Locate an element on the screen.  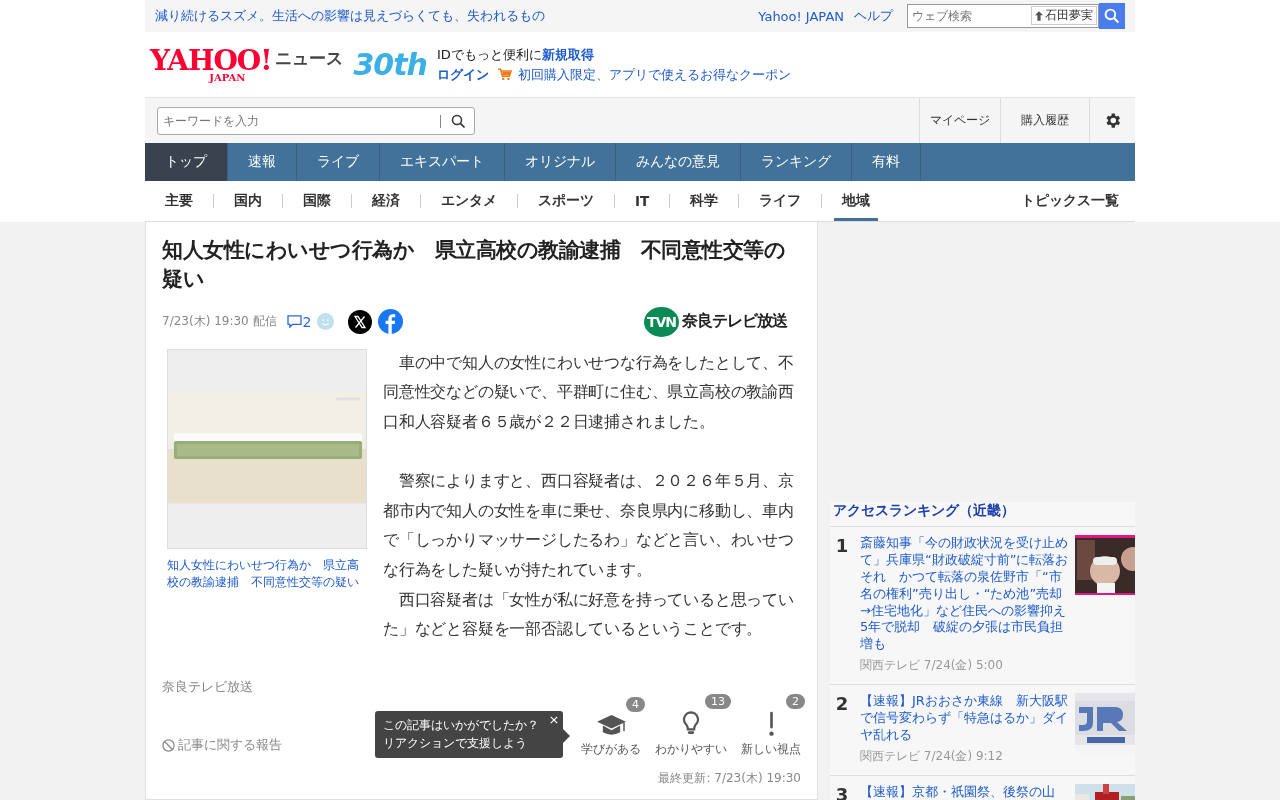
reaction-count: 4 is located at coordinates (635, 704).